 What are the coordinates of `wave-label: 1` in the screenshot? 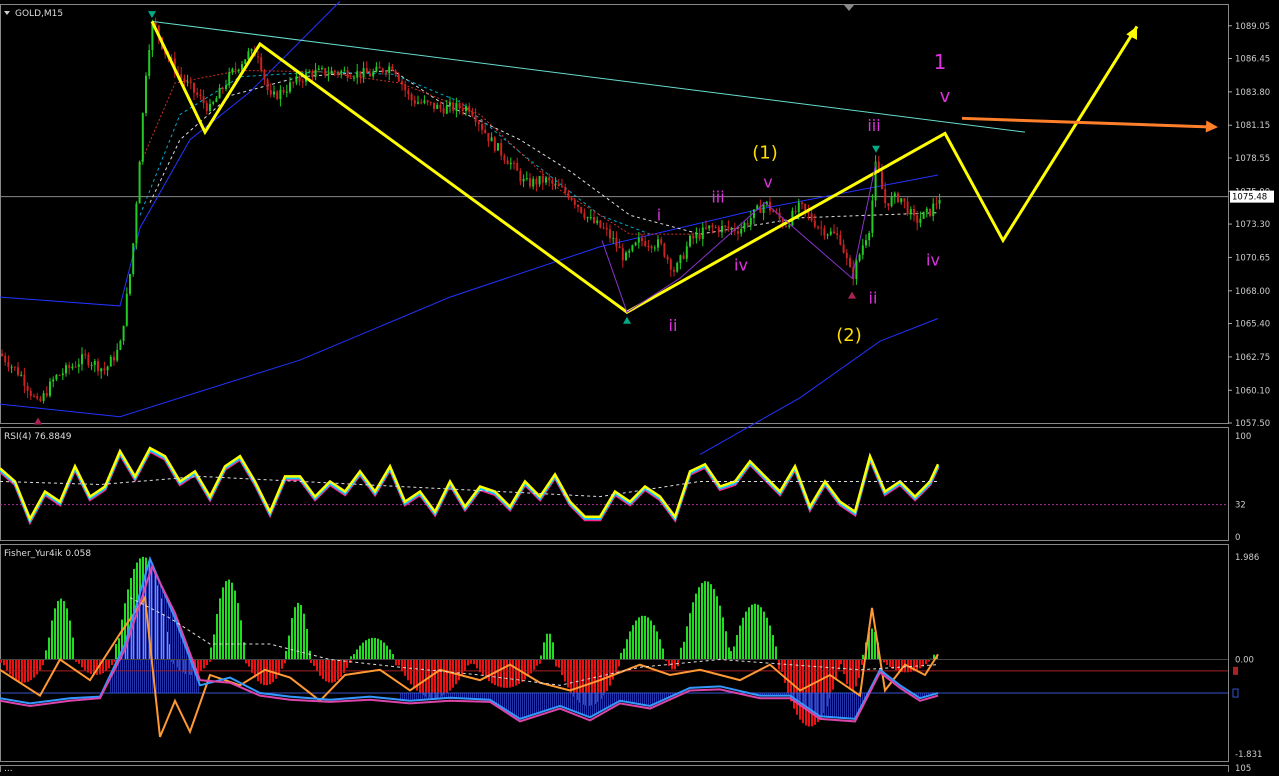 It's located at (940, 62).